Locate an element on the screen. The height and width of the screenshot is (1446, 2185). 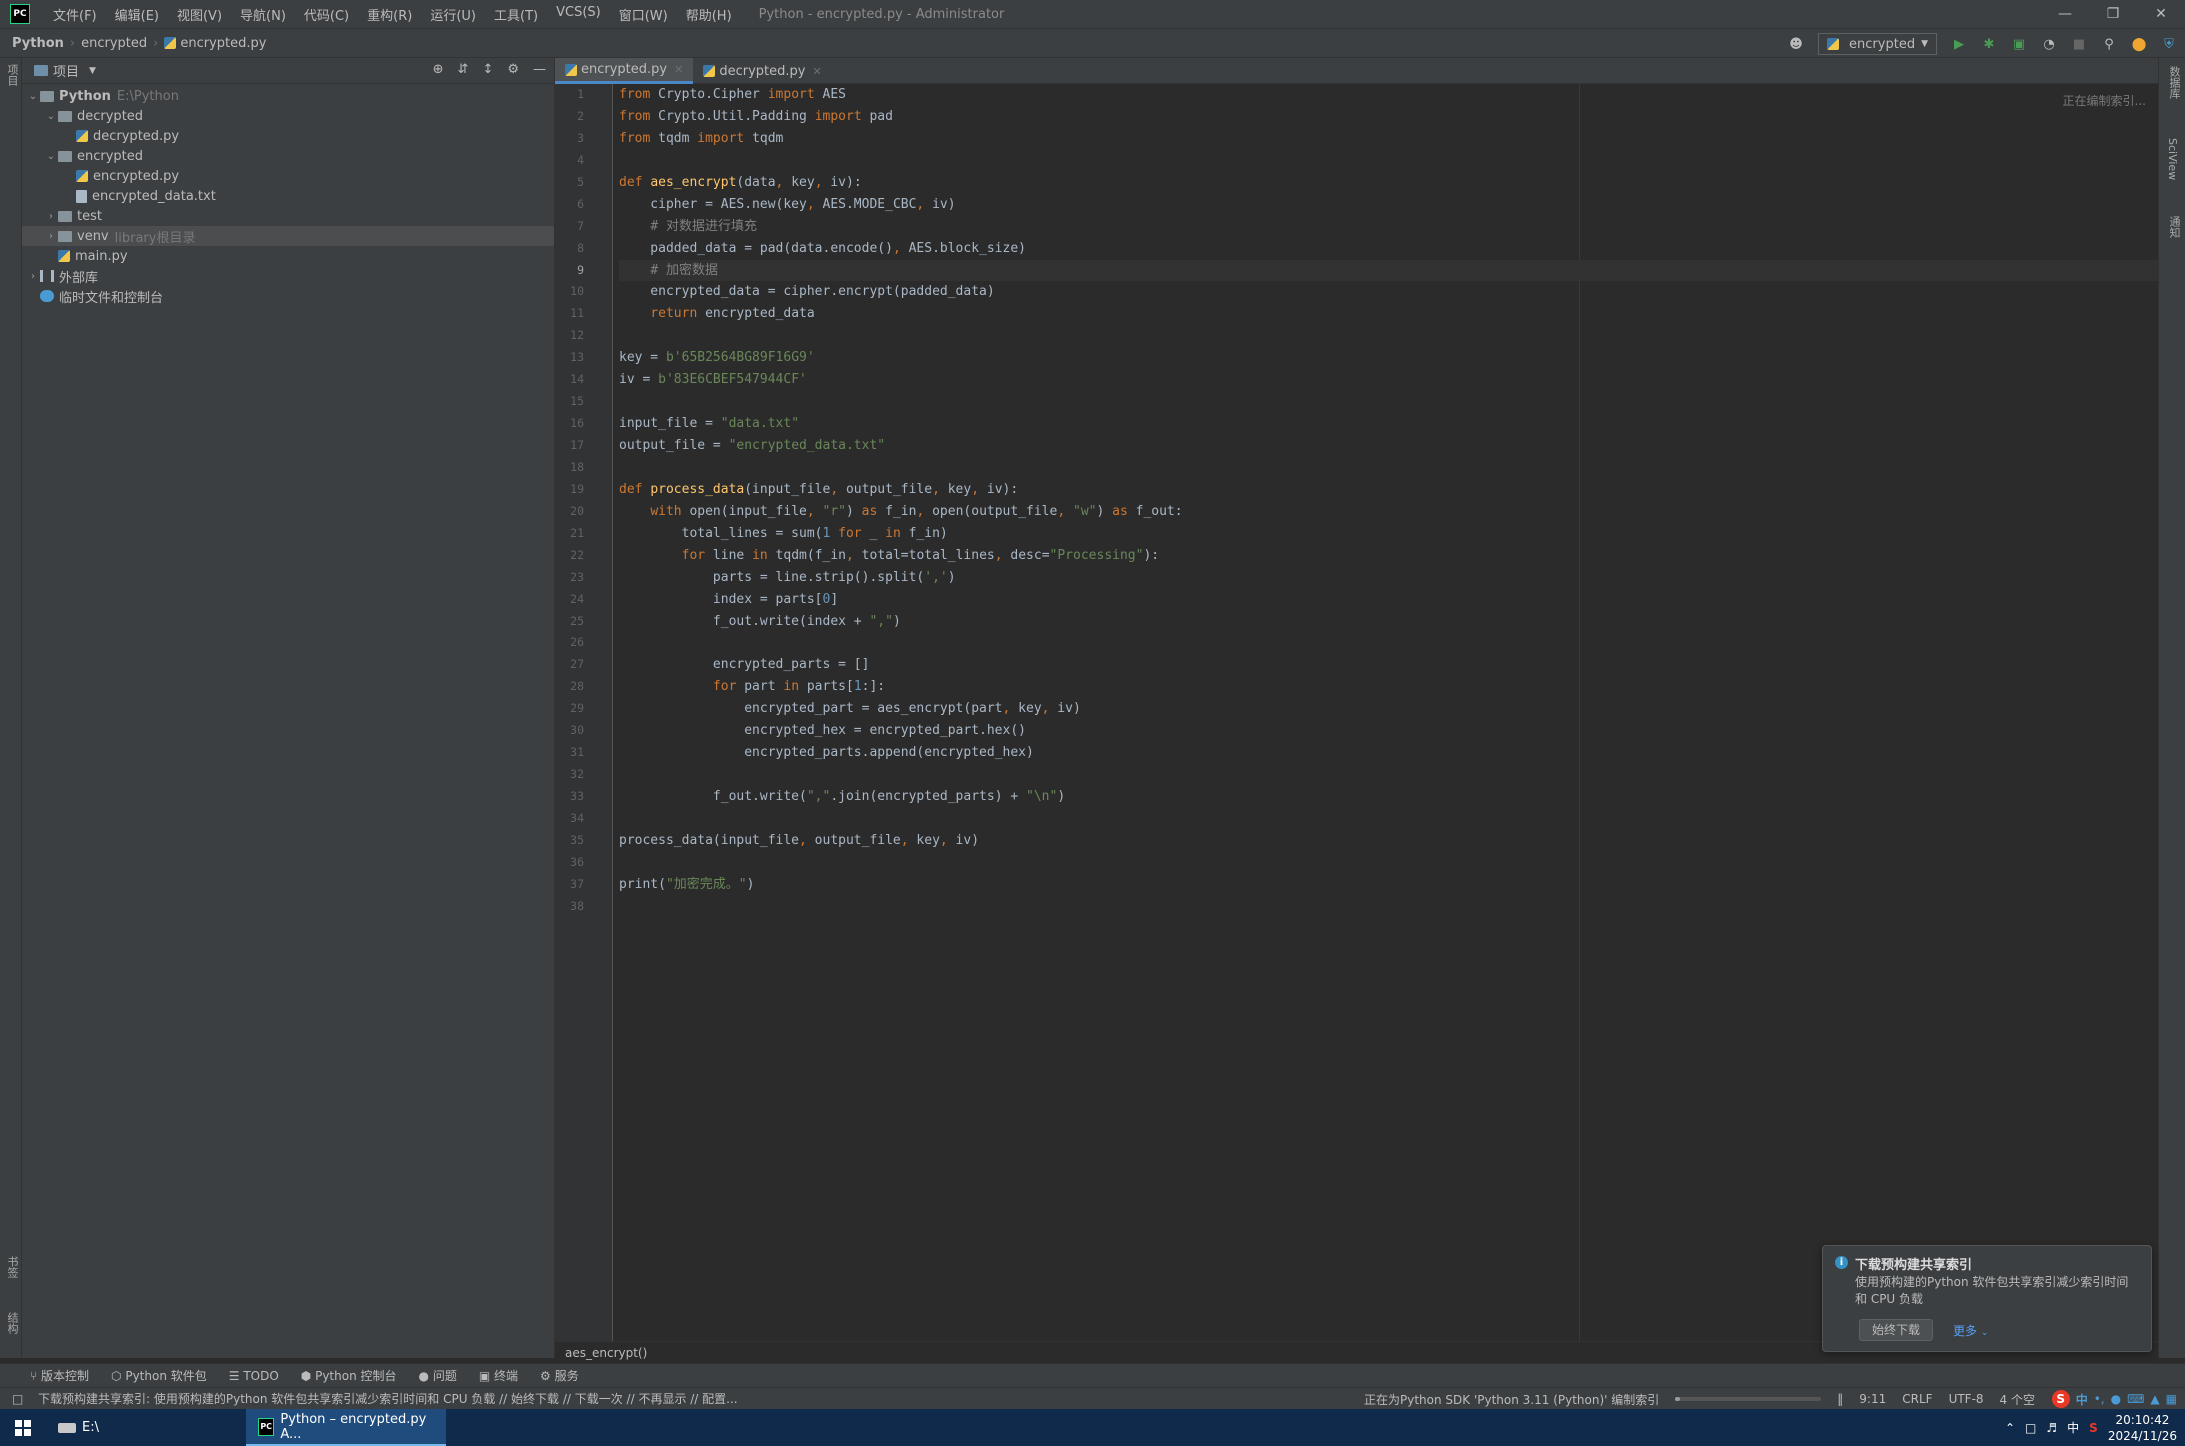
collapse-all-icon: ↕ is located at coordinates (487, 69).